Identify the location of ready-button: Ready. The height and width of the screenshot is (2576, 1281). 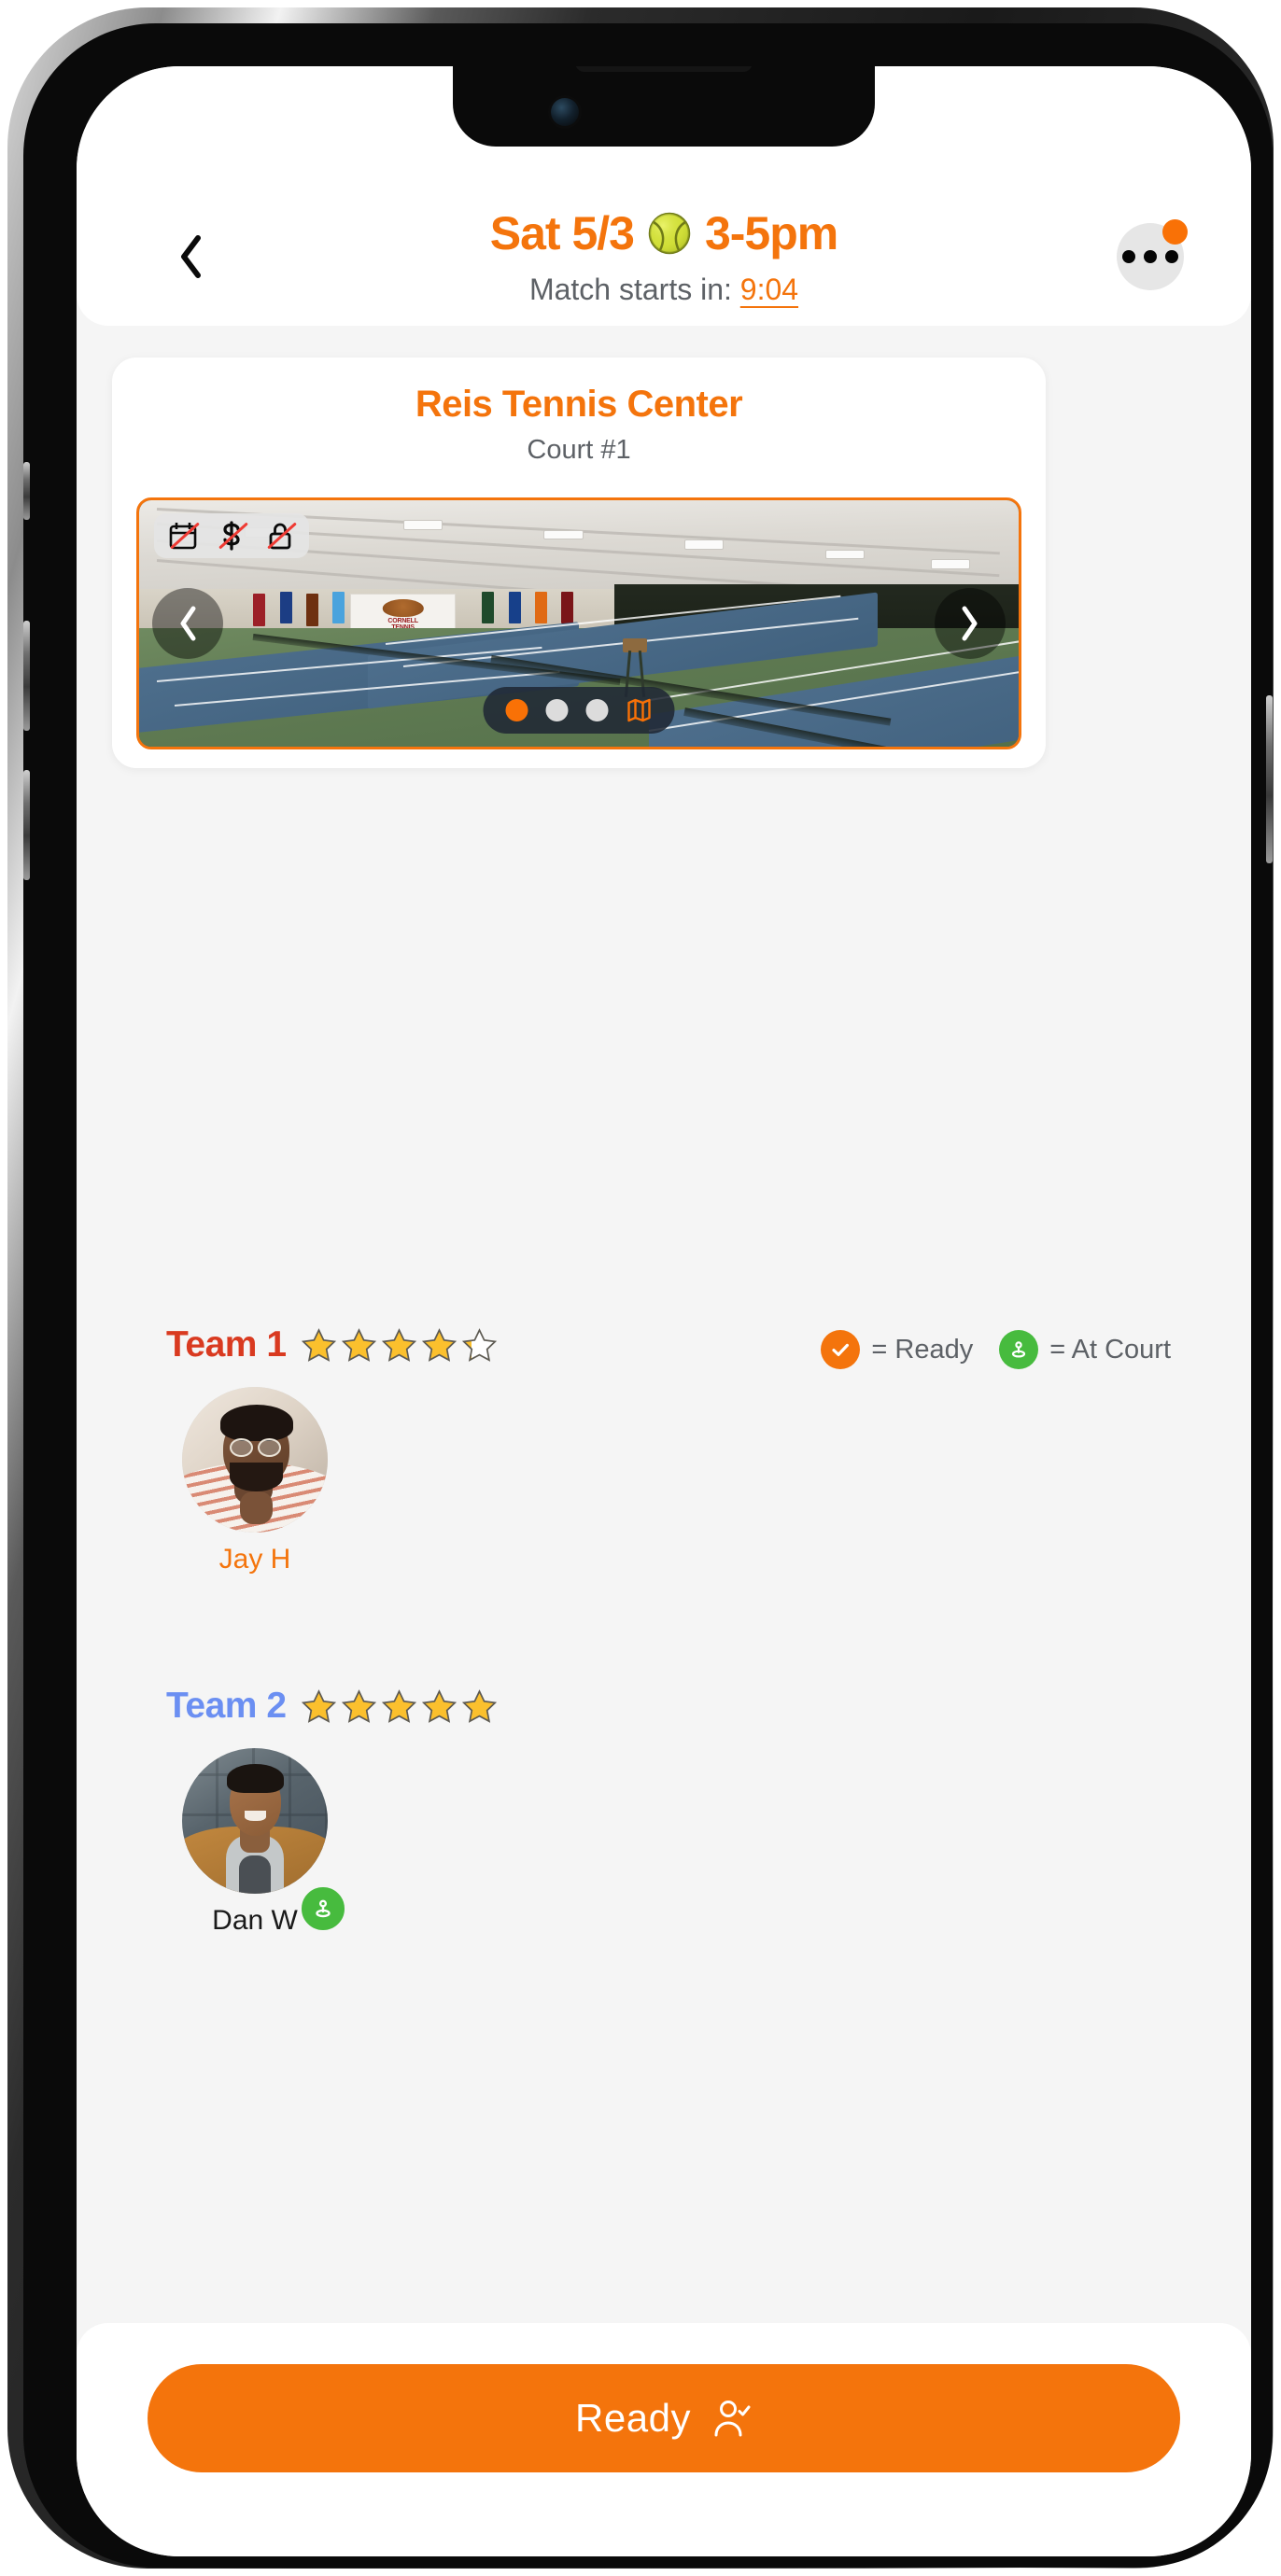
(664, 2418).